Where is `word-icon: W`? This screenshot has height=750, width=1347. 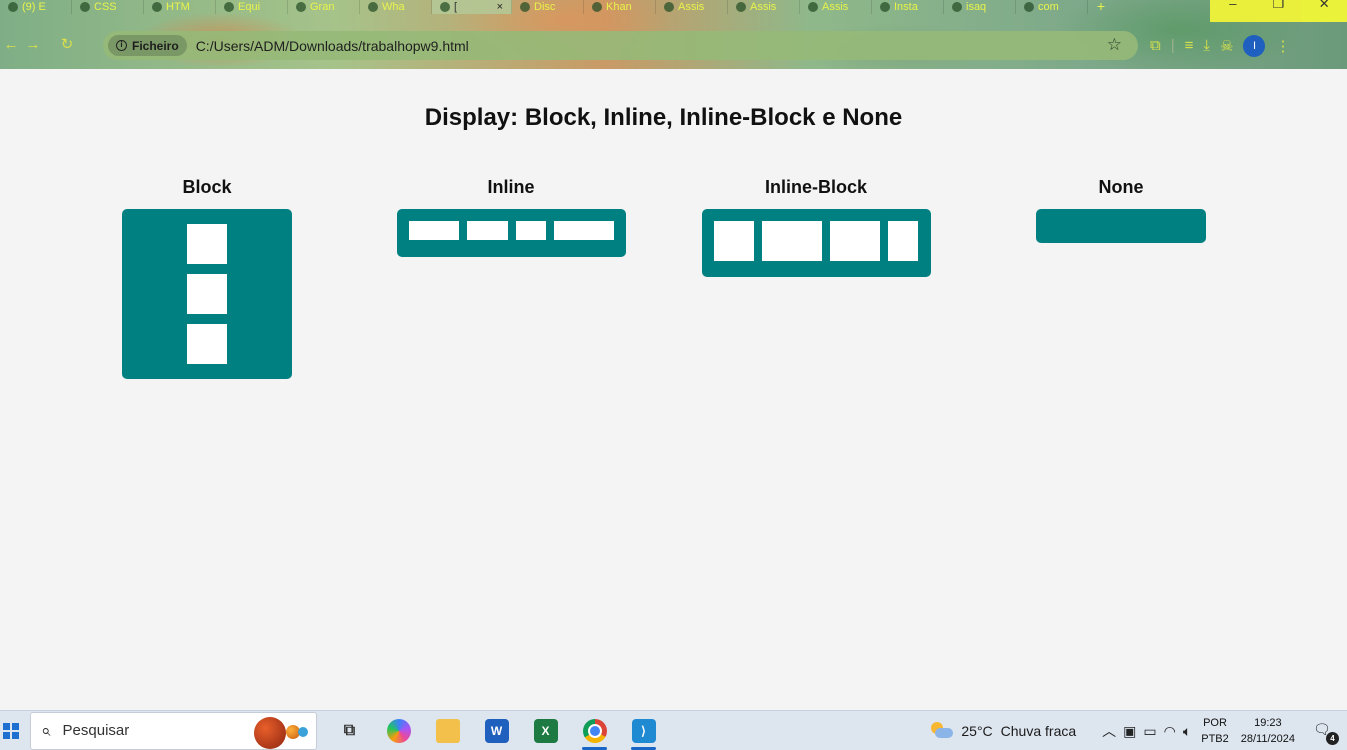 word-icon: W is located at coordinates (496, 730).